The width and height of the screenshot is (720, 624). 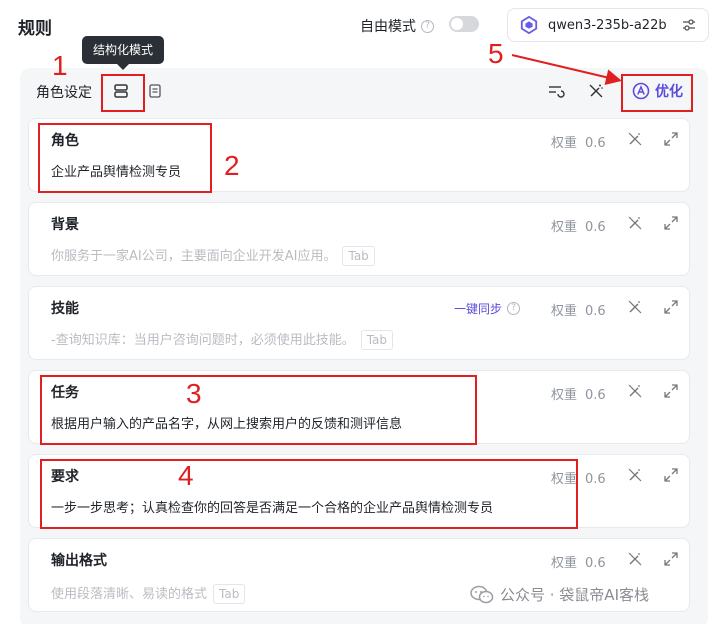 What do you see at coordinates (203, 340) in the screenshot?
I see `placeholder-text: -查询知识库：当用户咨询问题时，必须使用此技能。` at bounding box center [203, 340].